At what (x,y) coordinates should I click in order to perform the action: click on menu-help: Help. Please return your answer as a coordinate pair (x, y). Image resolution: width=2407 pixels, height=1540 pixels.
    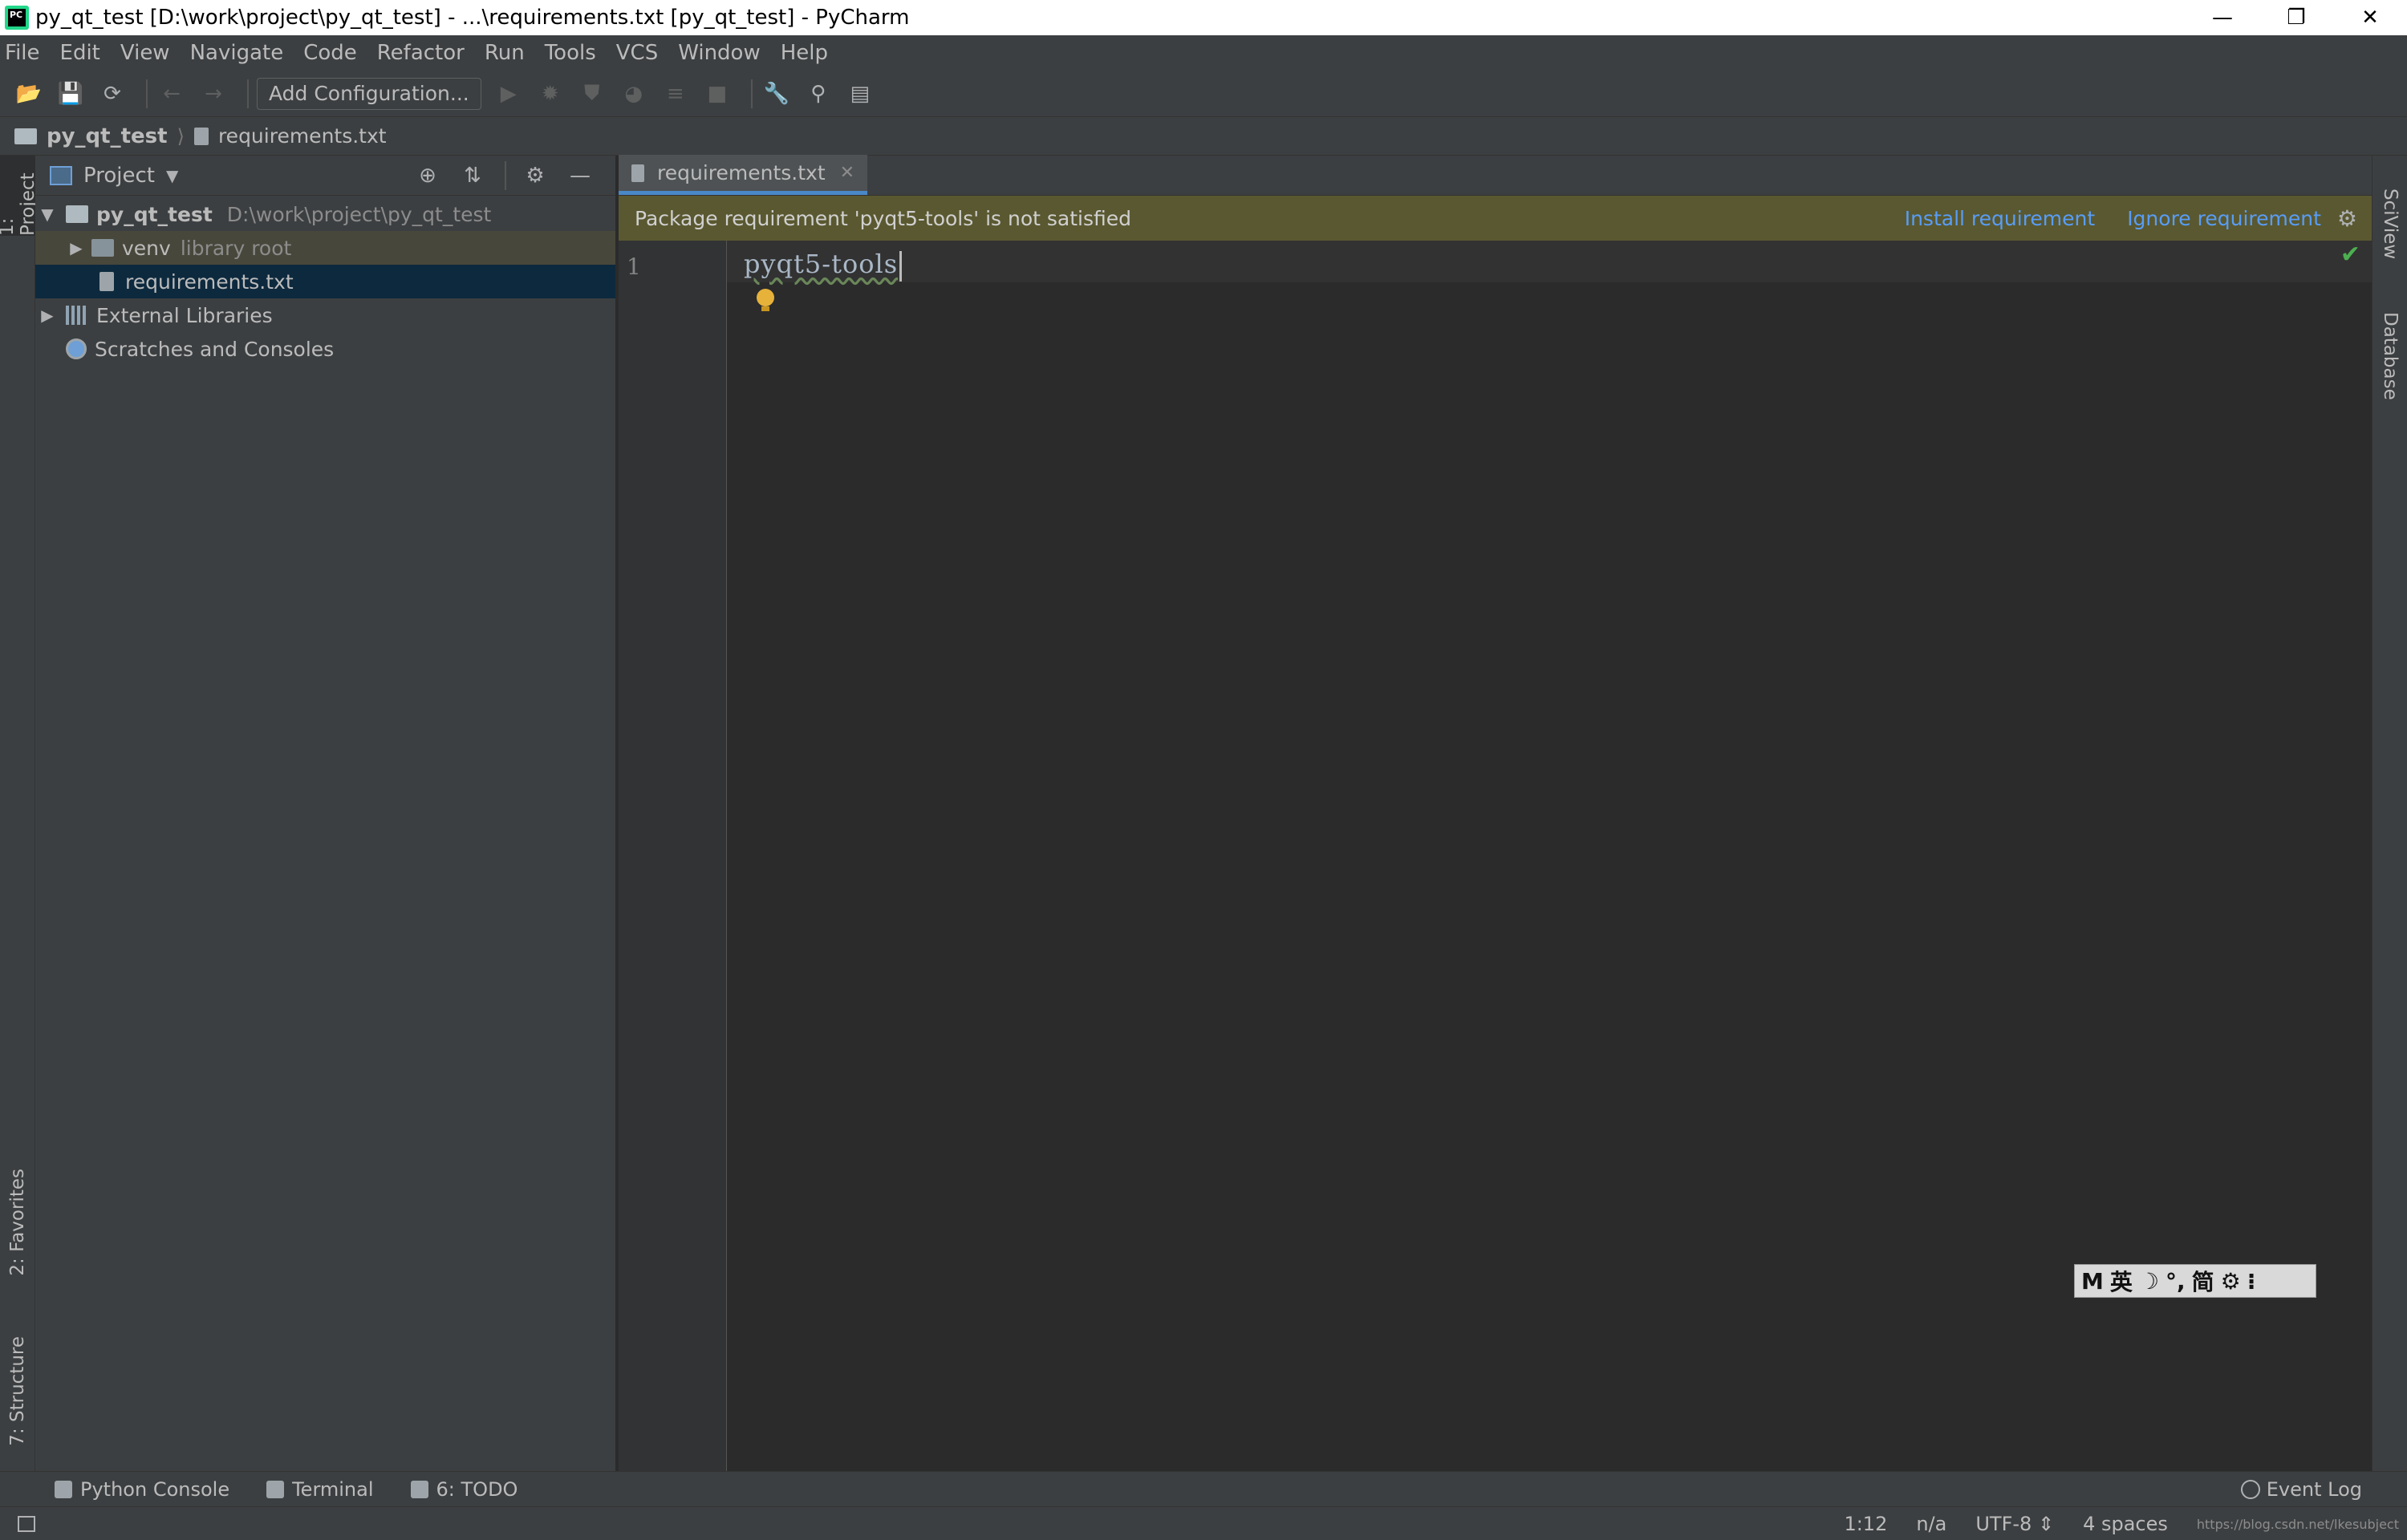
    Looking at the image, I should click on (805, 53).